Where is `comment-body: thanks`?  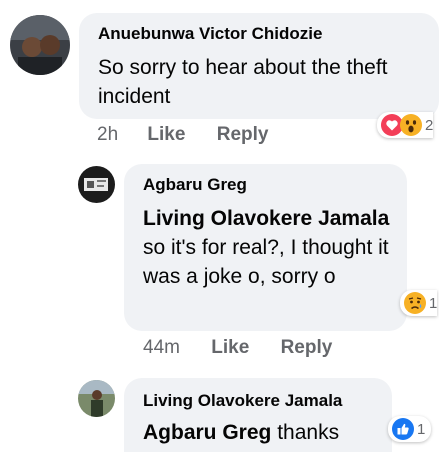
comment-body: thanks is located at coordinates (308, 432).